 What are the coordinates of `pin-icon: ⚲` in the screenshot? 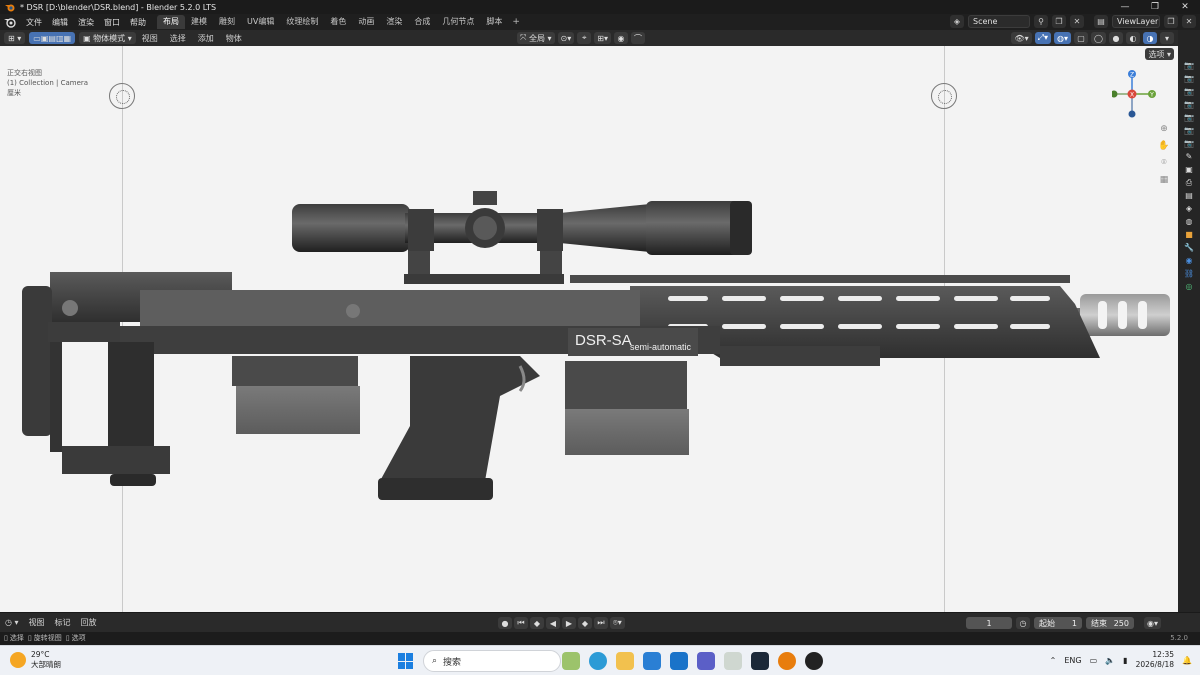 It's located at (1041, 21).